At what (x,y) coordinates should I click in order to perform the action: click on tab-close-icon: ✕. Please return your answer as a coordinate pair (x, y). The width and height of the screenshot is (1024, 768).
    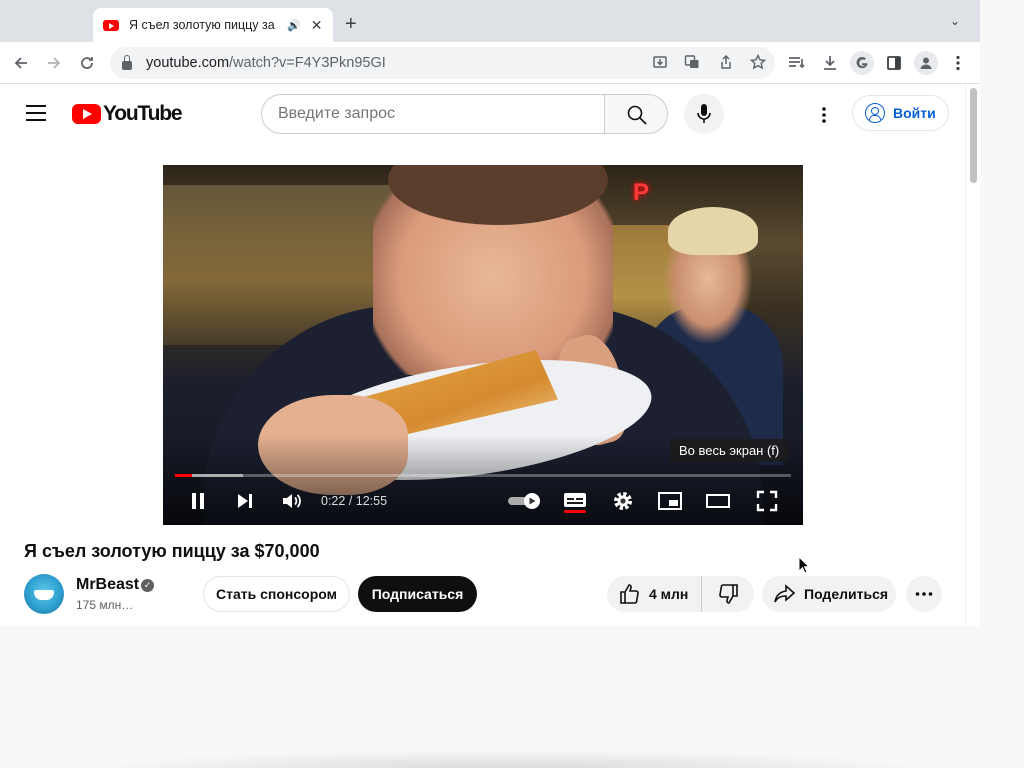
    Looking at the image, I should click on (317, 25).